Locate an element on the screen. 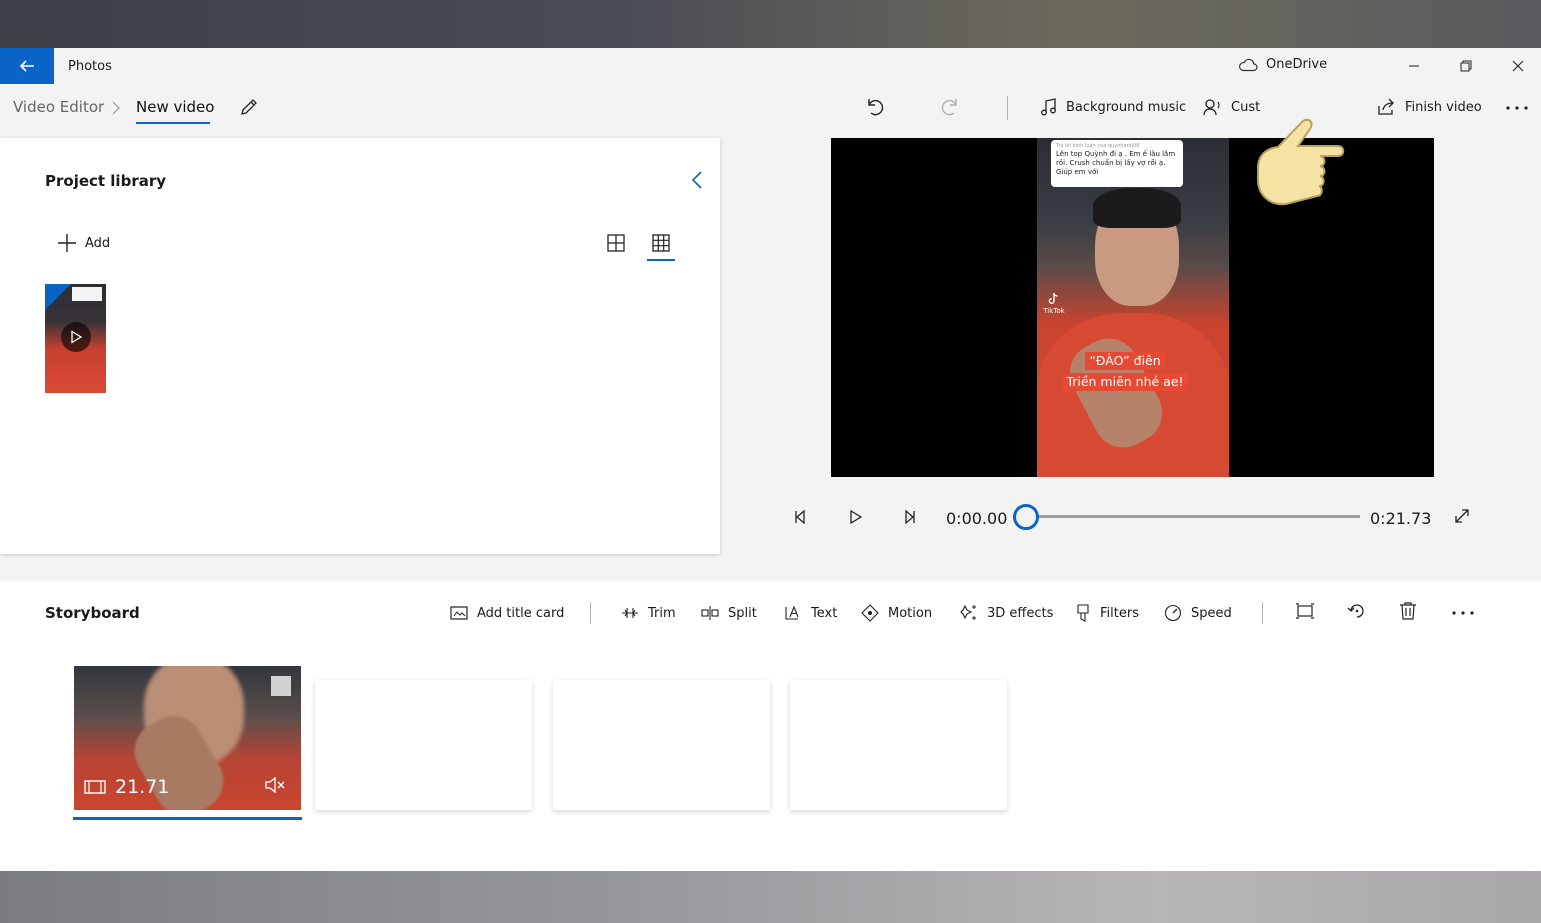 The image size is (1541, 923). back-button is located at coordinates (27, 66).